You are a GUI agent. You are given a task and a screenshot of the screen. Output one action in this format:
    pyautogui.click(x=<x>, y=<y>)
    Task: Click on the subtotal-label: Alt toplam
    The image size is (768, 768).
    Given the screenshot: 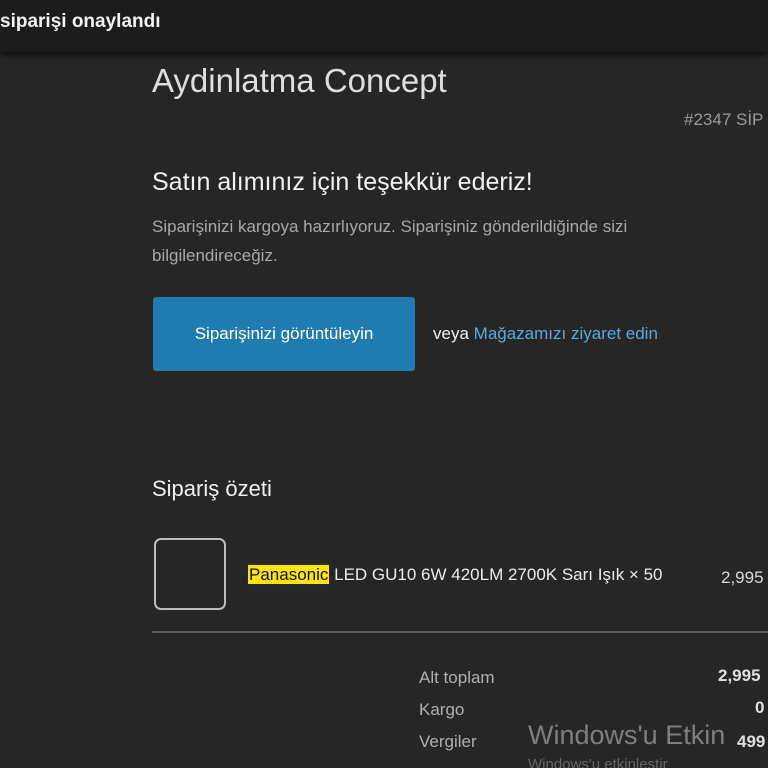 What is the action you would take?
    pyautogui.click(x=457, y=677)
    